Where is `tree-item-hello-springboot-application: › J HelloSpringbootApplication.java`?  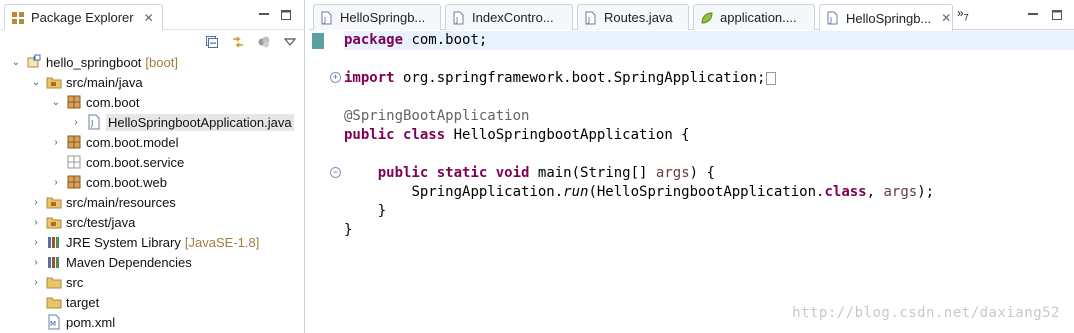
tree-item-hello-springboot-application: › J HelloSpringbootApplication.java is located at coordinates (152, 122).